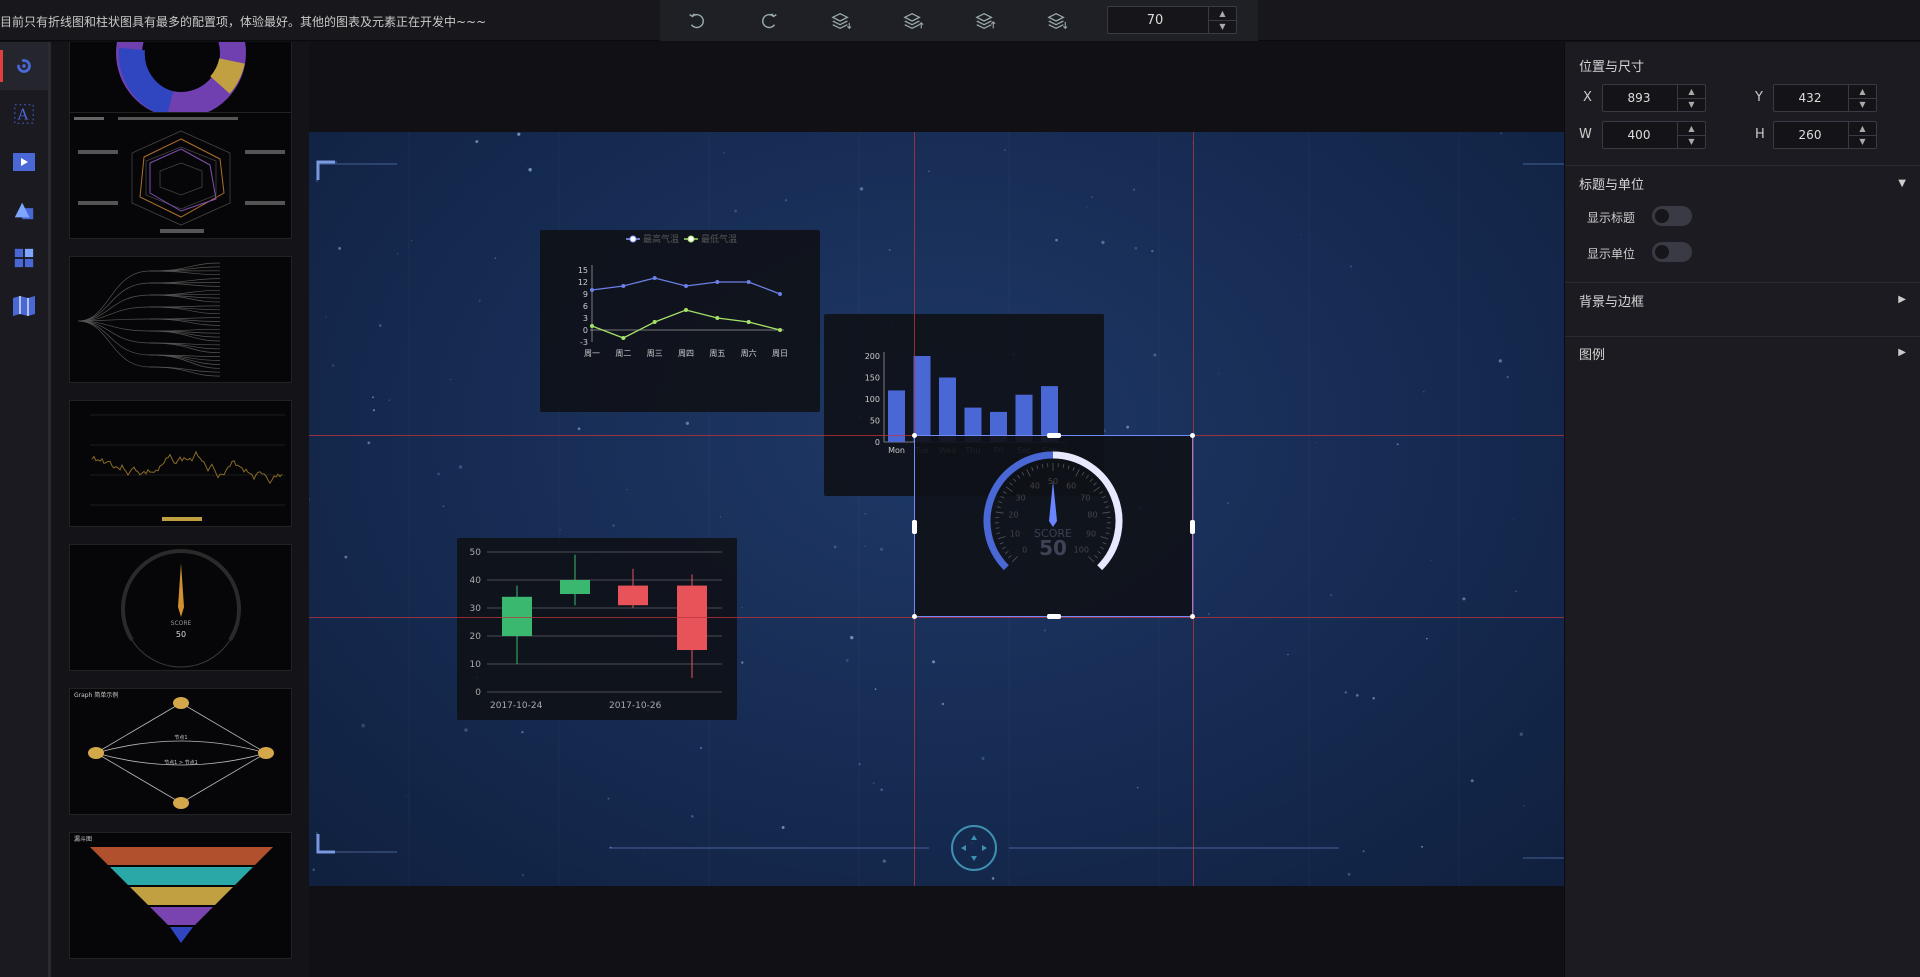  Describe the element at coordinates (1862, 129) in the screenshot. I see `h-up-button: ▲` at that location.